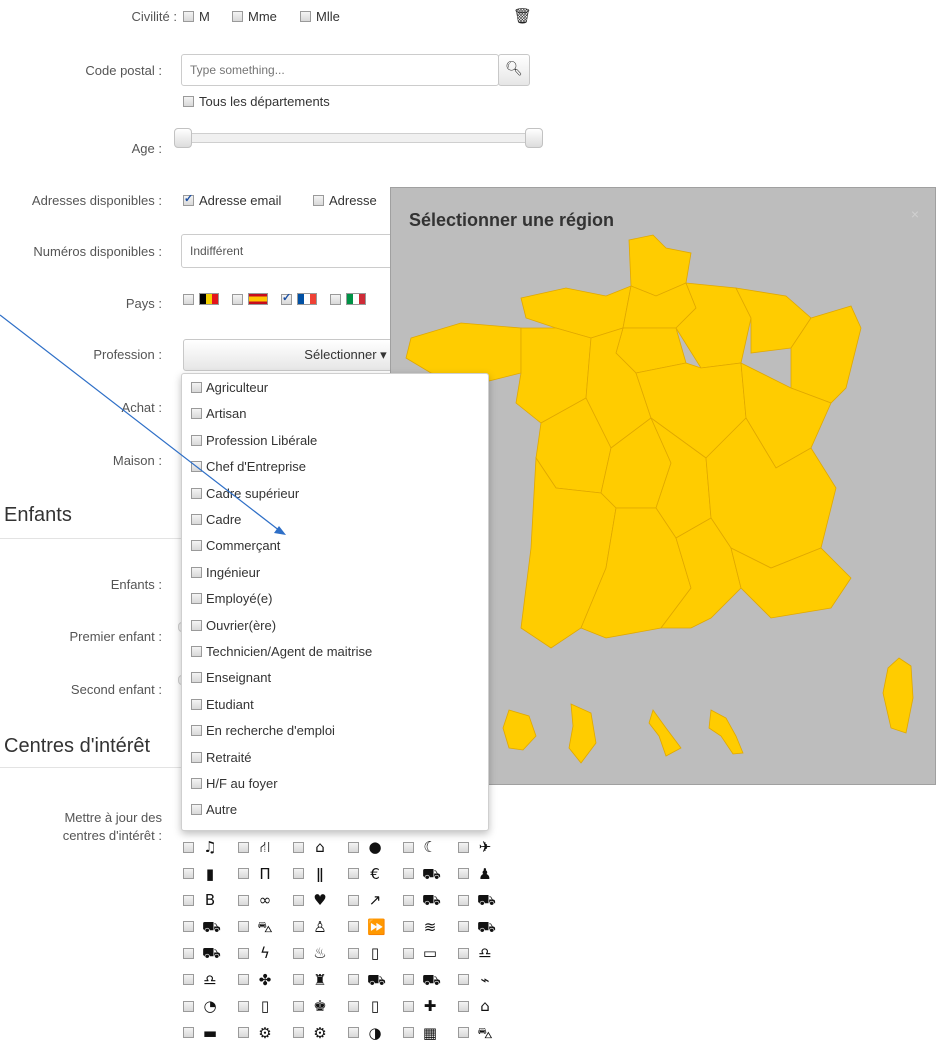 Image resolution: width=936 pixels, height=1042 pixels. Describe the element at coordinates (188, 16) in the screenshot. I see `civilite-m-checkbox` at that location.